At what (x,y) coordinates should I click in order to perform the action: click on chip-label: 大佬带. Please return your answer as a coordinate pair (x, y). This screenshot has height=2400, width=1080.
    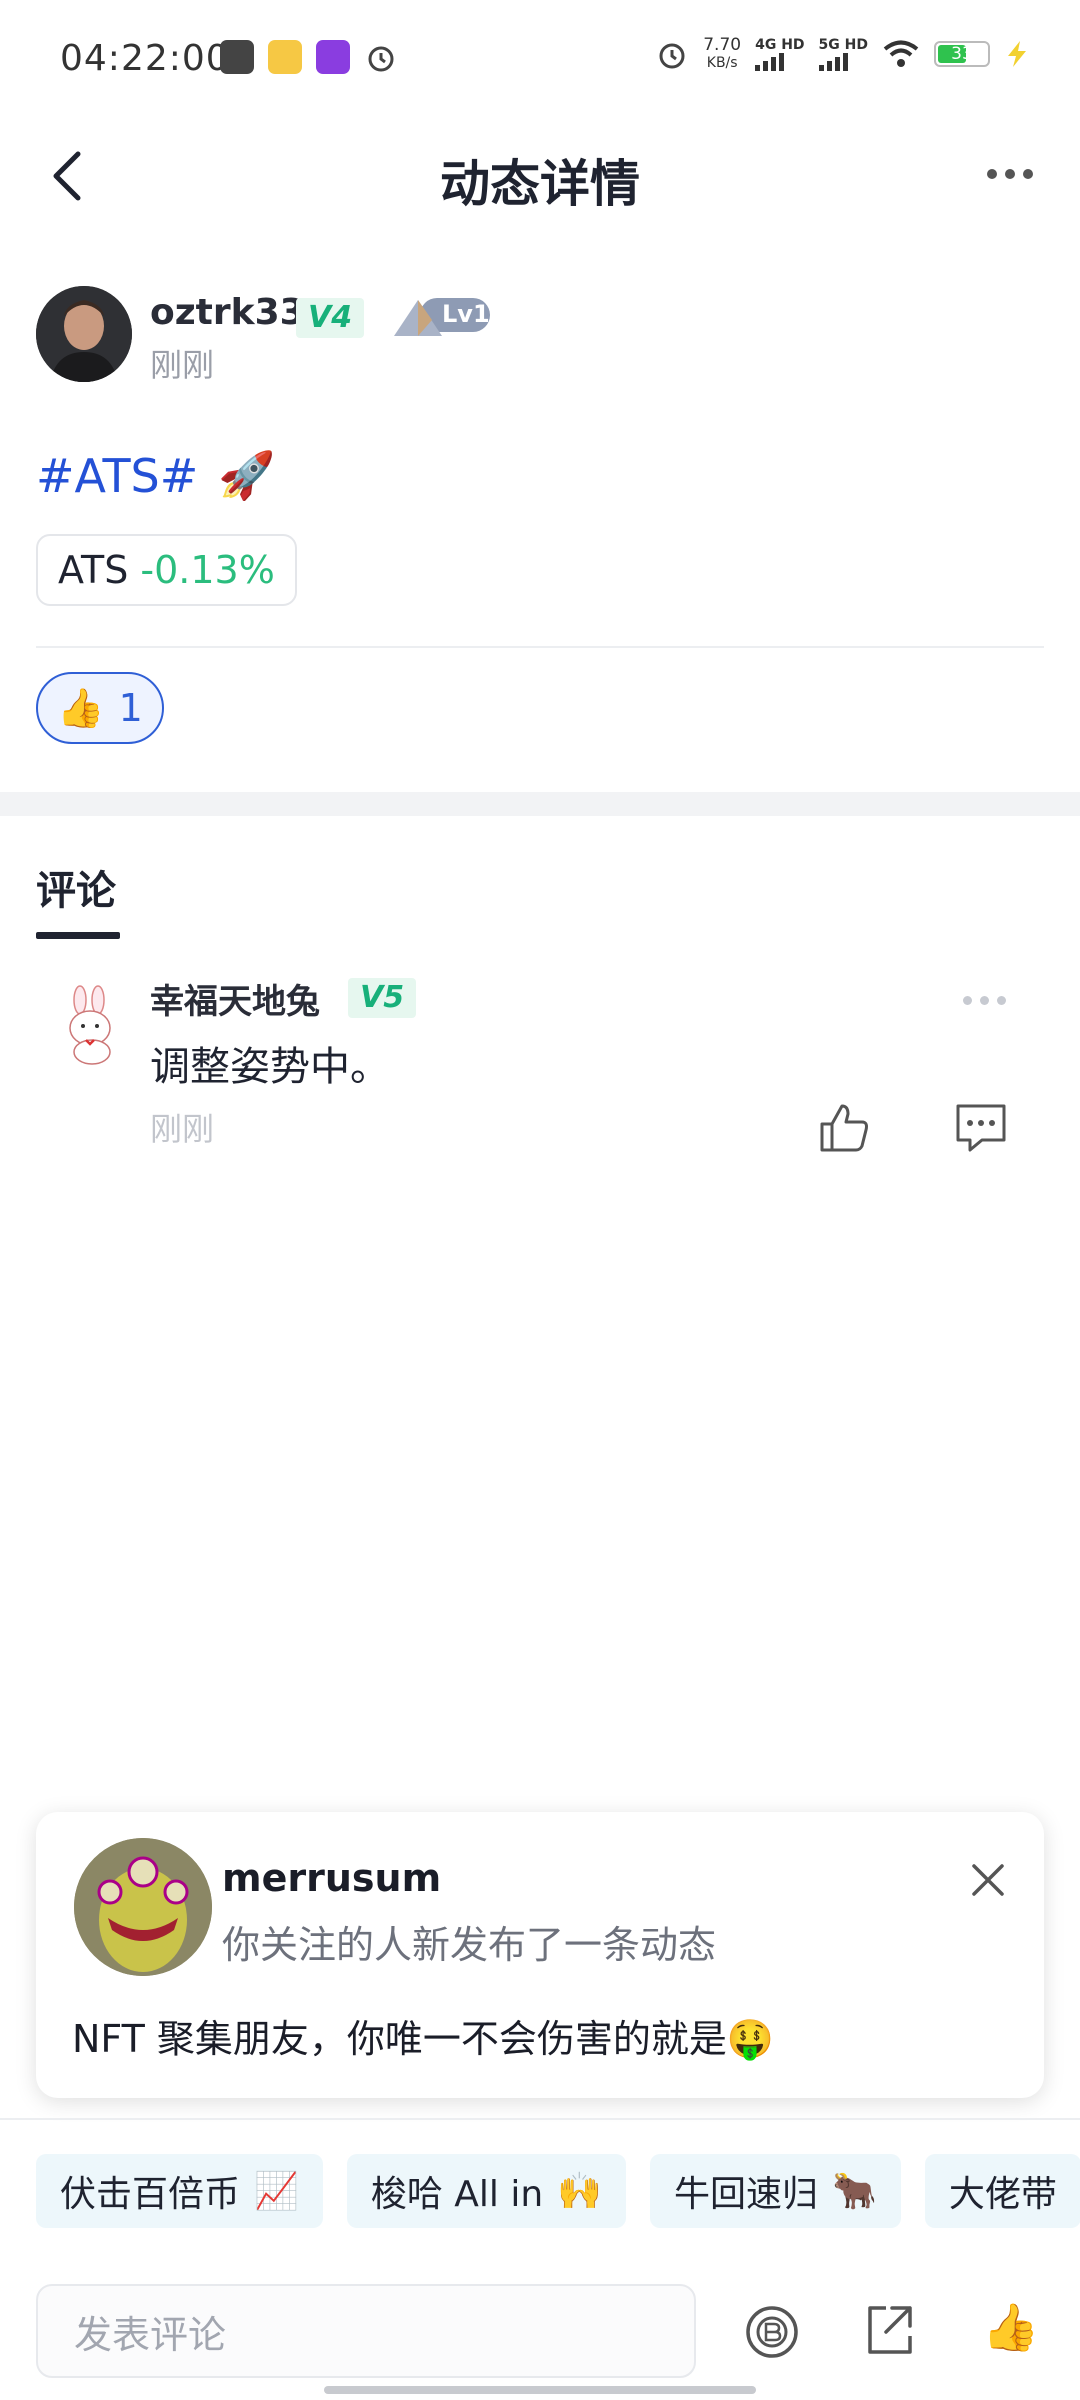
    Looking at the image, I should click on (1002, 2194).